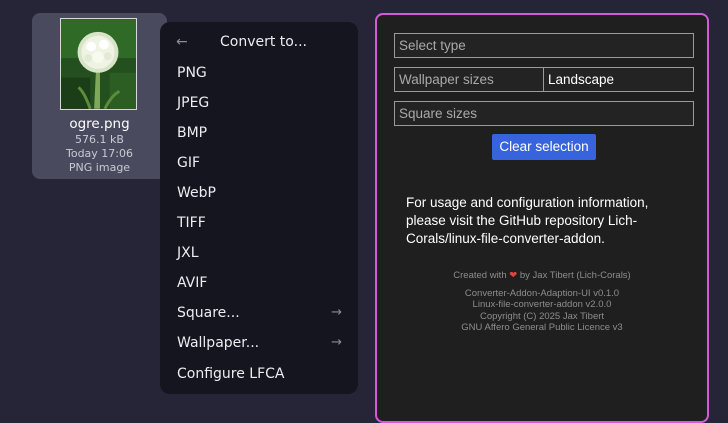 Image resolution: width=728 pixels, height=423 pixels. I want to click on clear-selection-button: Clear selection, so click(544, 147).